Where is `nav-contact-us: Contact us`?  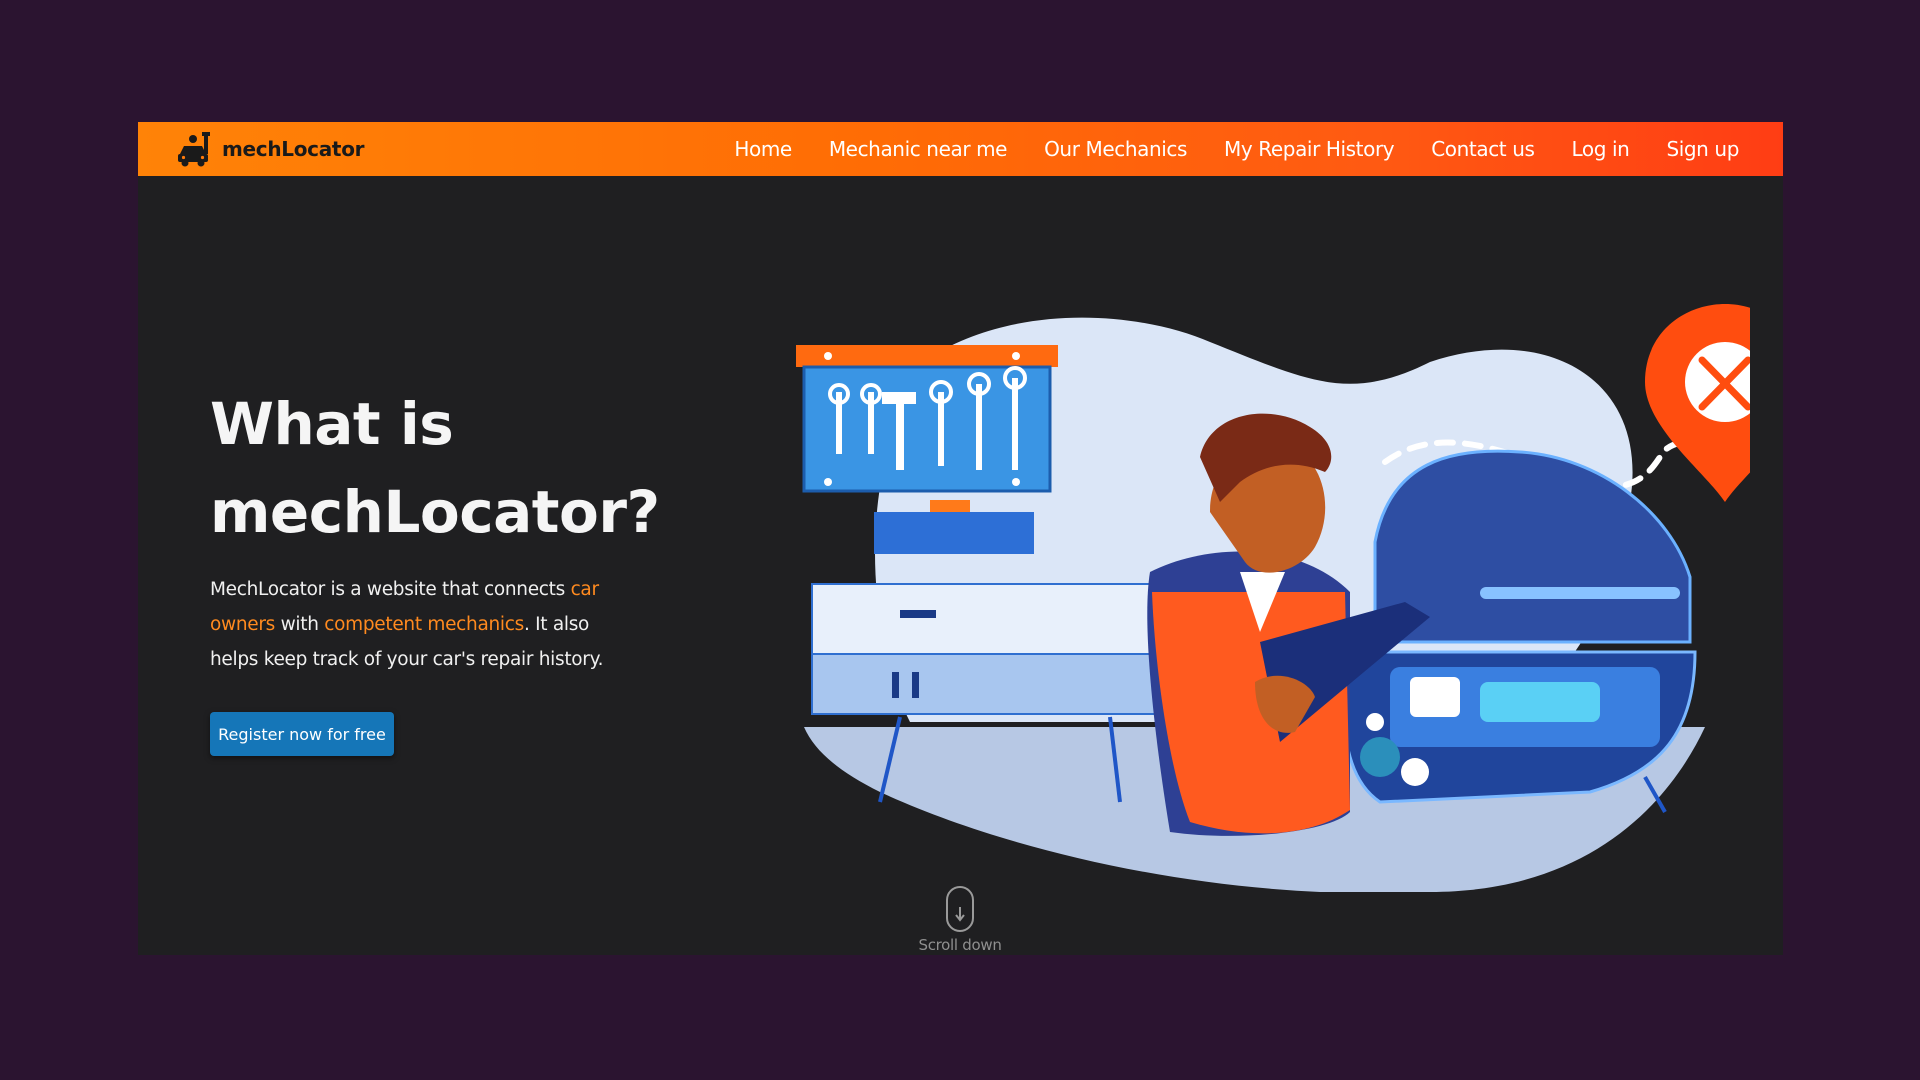
nav-contact-us: Contact us is located at coordinates (1483, 149).